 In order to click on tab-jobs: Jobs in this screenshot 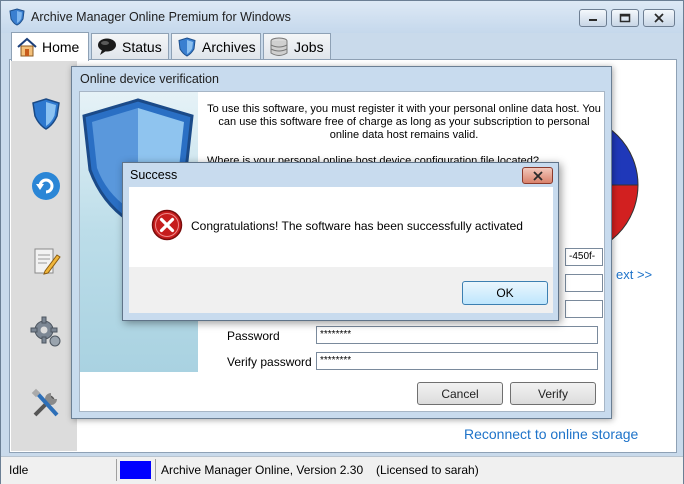, I will do `click(297, 46)`.